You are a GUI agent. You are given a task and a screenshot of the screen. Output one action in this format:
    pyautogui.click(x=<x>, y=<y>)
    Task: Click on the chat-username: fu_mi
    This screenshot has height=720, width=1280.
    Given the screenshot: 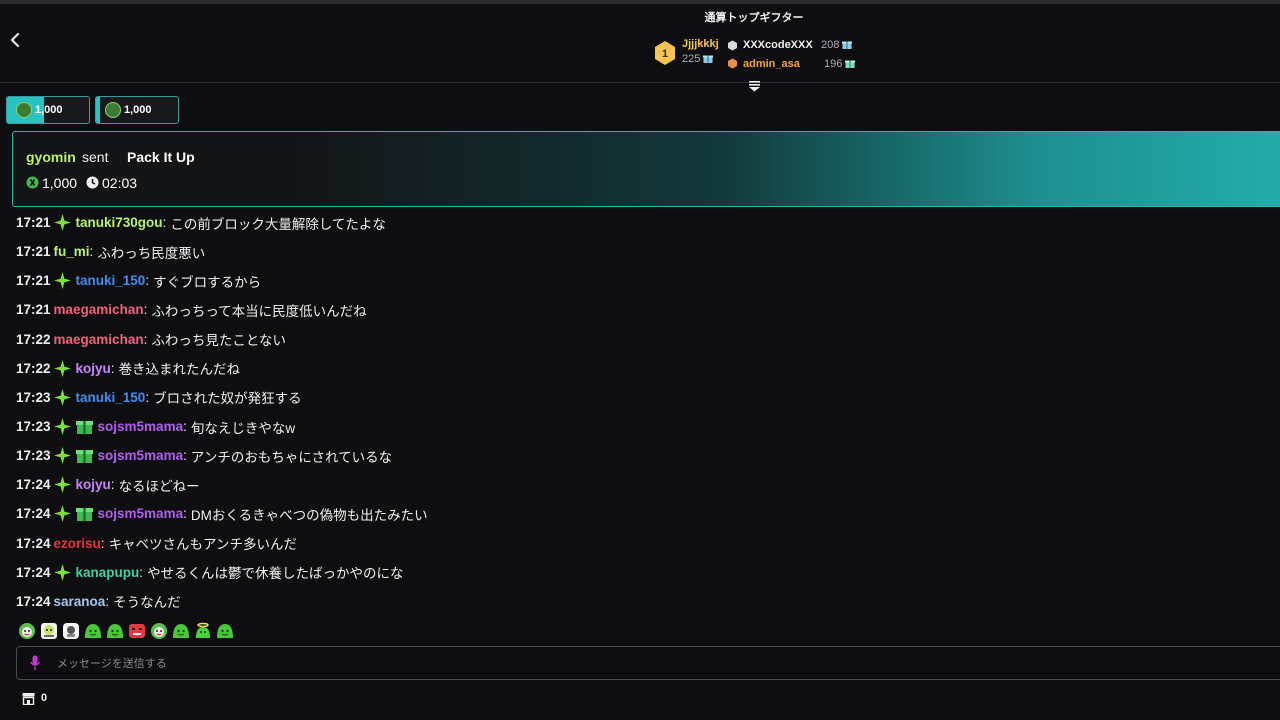 What is the action you would take?
    pyautogui.click(x=72, y=251)
    